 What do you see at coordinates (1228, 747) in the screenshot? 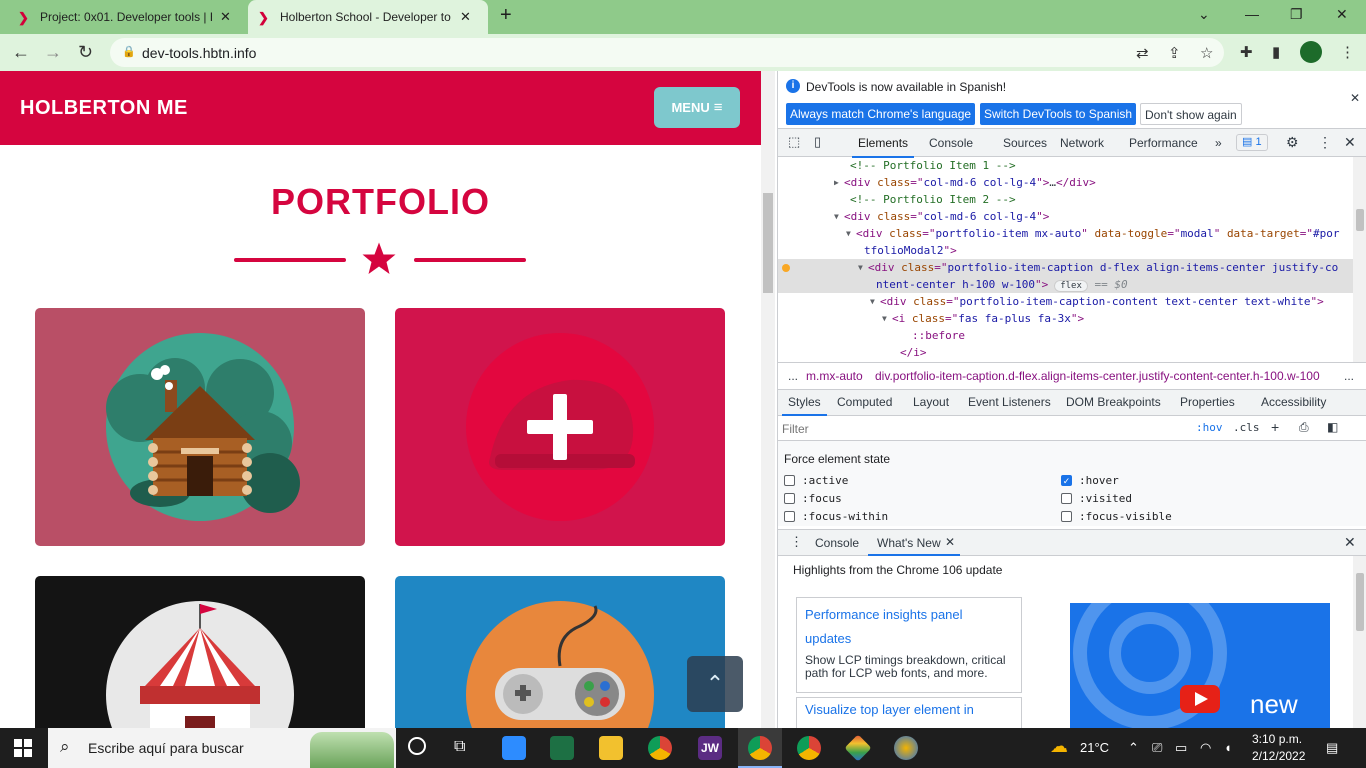
I see `volume-icon: ◖` at bounding box center [1228, 747].